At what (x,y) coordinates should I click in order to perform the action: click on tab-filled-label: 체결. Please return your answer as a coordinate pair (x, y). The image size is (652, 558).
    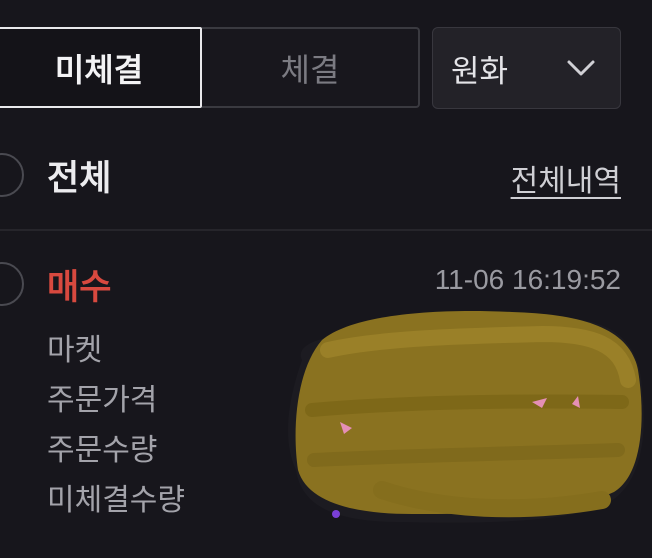
    Looking at the image, I should click on (310, 69).